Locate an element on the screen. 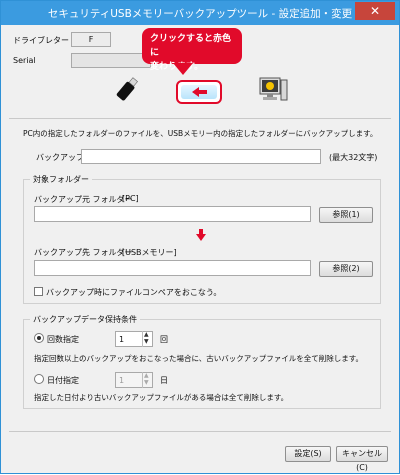  count-unit: 回 is located at coordinates (164, 339).